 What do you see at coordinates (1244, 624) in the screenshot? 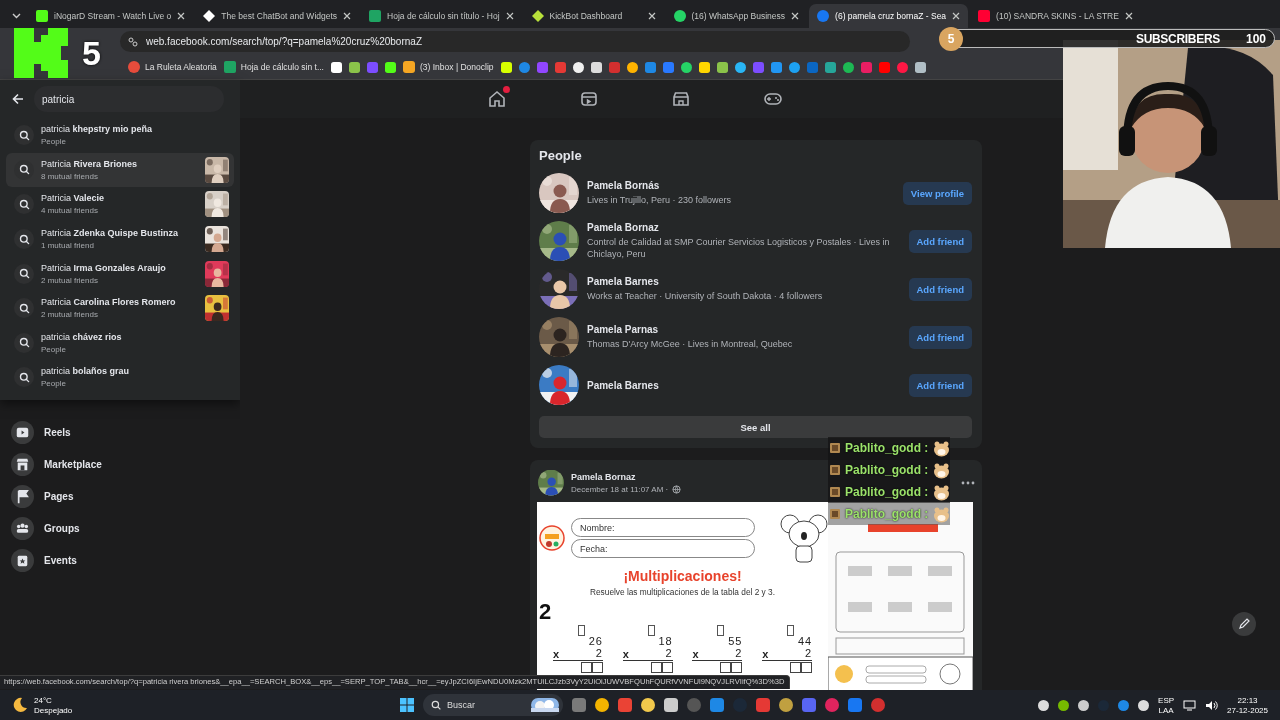
I see `compose-button` at bounding box center [1244, 624].